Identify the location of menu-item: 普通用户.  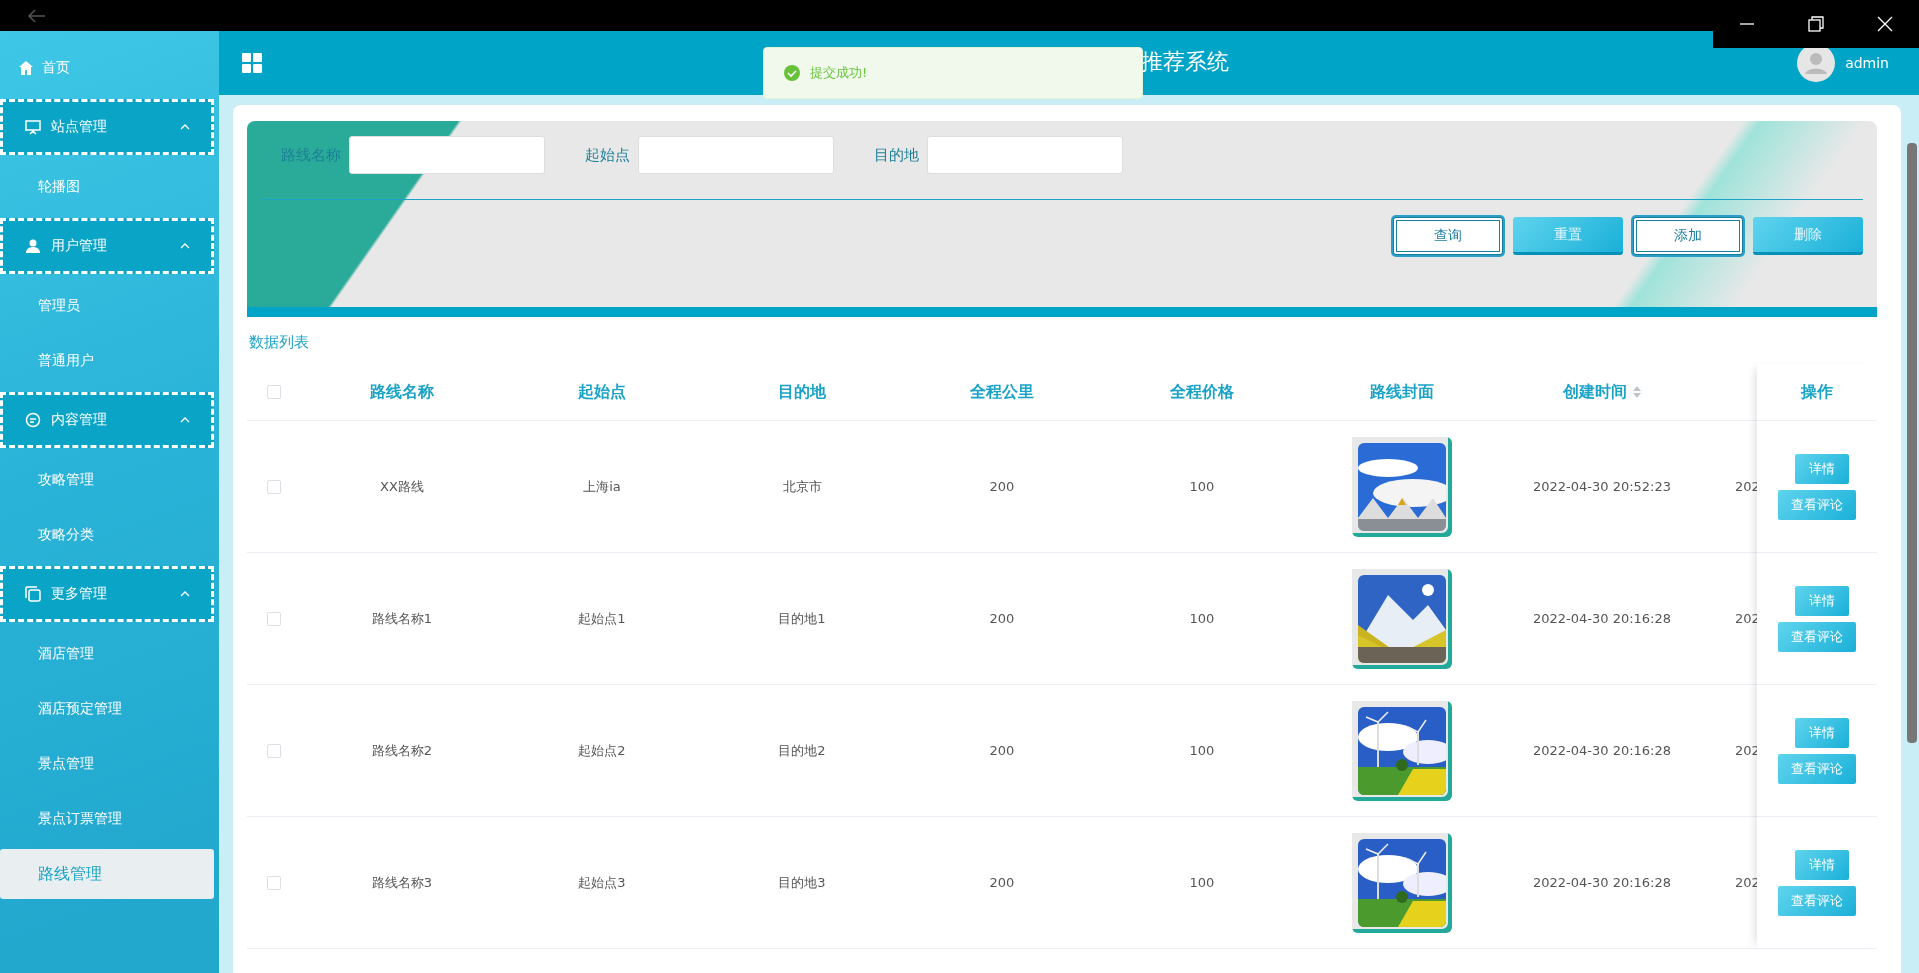
(107, 360).